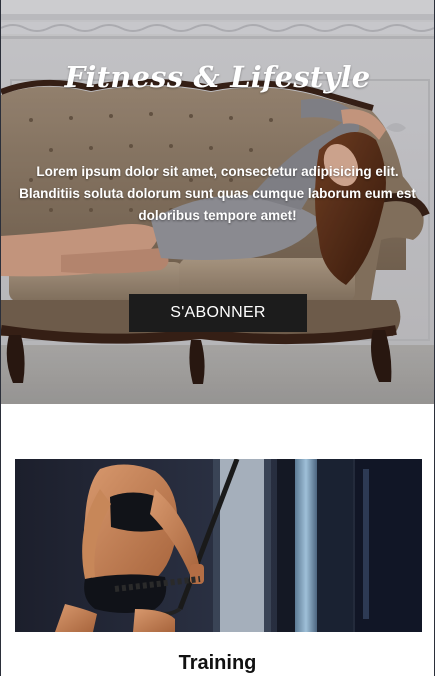 The image size is (435, 676). What do you see at coordinates (217, 663) in the screenshot?
I see `training-card-title: Training` at bounding box center [217, 663].